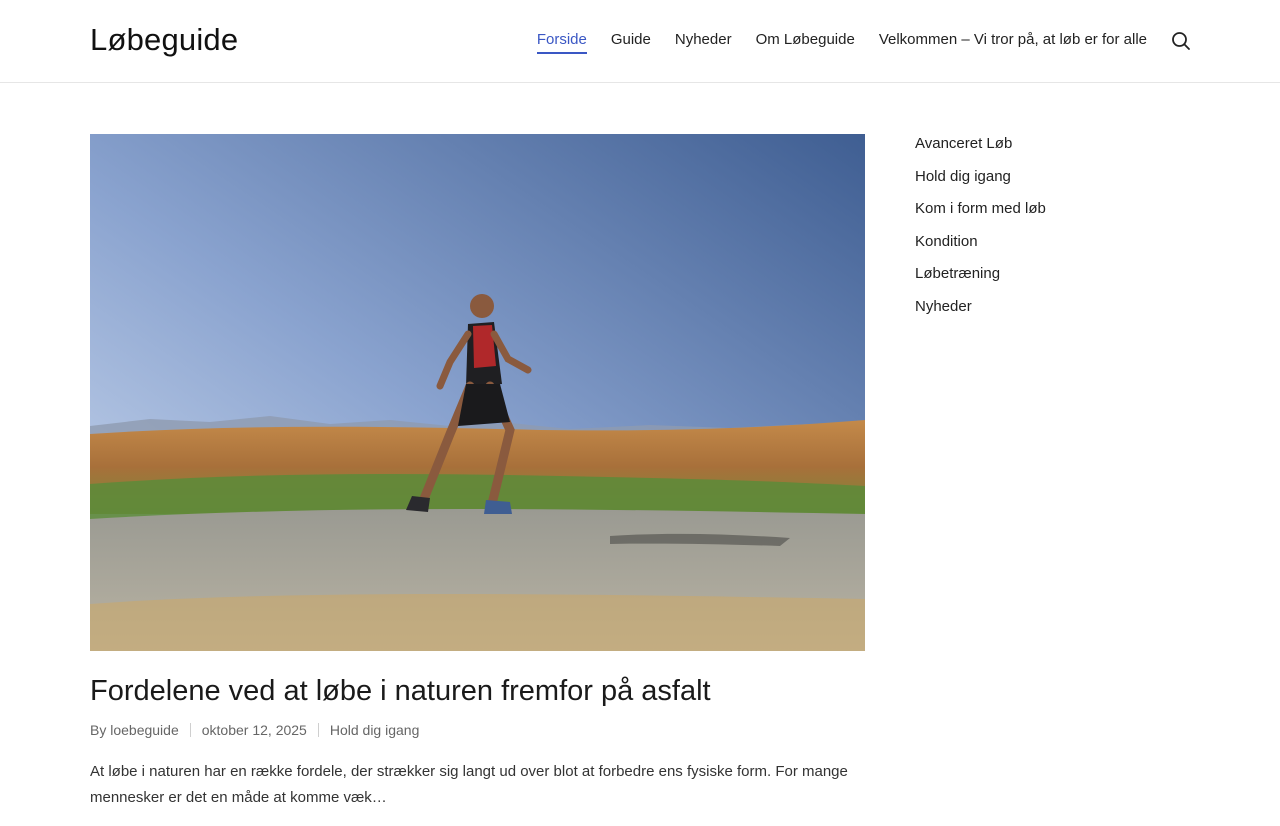  What do you see at coordinates (561, 42) in the screenshot?
I see `nav-item-forside: Forside` at bounding box center [561, 42].